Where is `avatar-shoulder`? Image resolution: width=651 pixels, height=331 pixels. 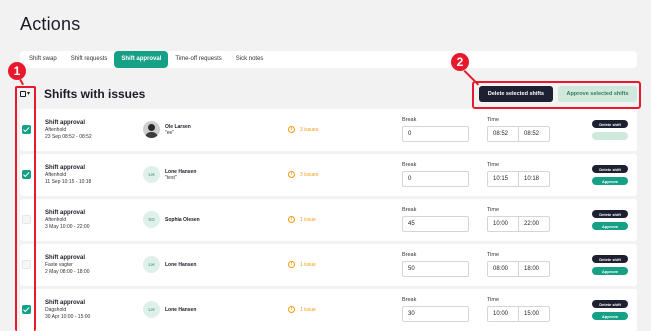 avatar-shoulder is located at coordinates (151, 135).